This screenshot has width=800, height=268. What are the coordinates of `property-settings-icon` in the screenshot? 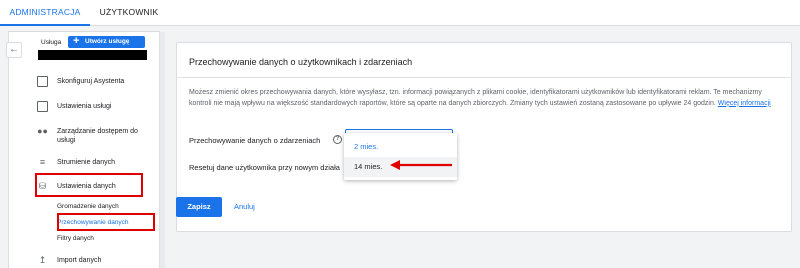 It's located at (42, 106).